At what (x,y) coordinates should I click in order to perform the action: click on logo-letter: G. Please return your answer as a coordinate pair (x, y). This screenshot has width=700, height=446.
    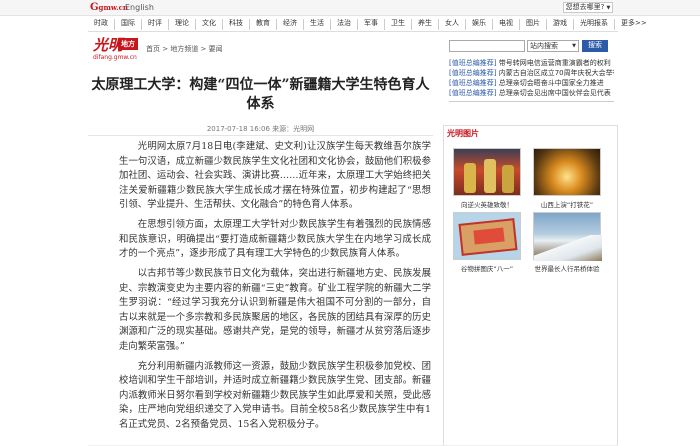
    Looking at the image, I should click on (94, 7).